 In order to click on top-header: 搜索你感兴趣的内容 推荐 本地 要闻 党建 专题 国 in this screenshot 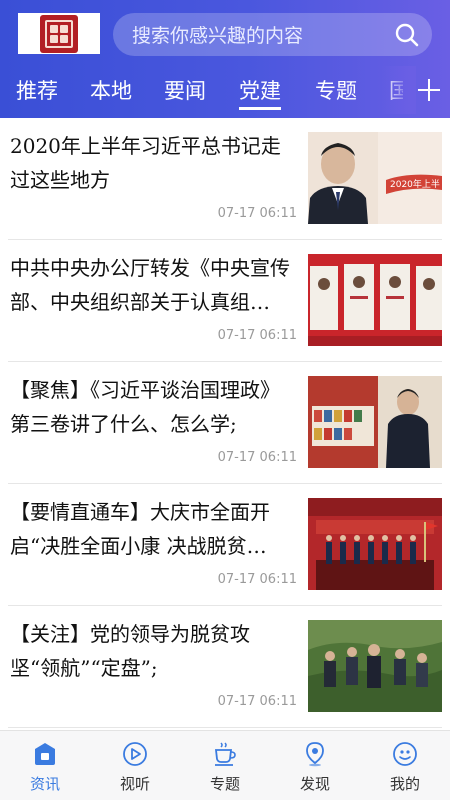, I will do `click(225, 59)`.